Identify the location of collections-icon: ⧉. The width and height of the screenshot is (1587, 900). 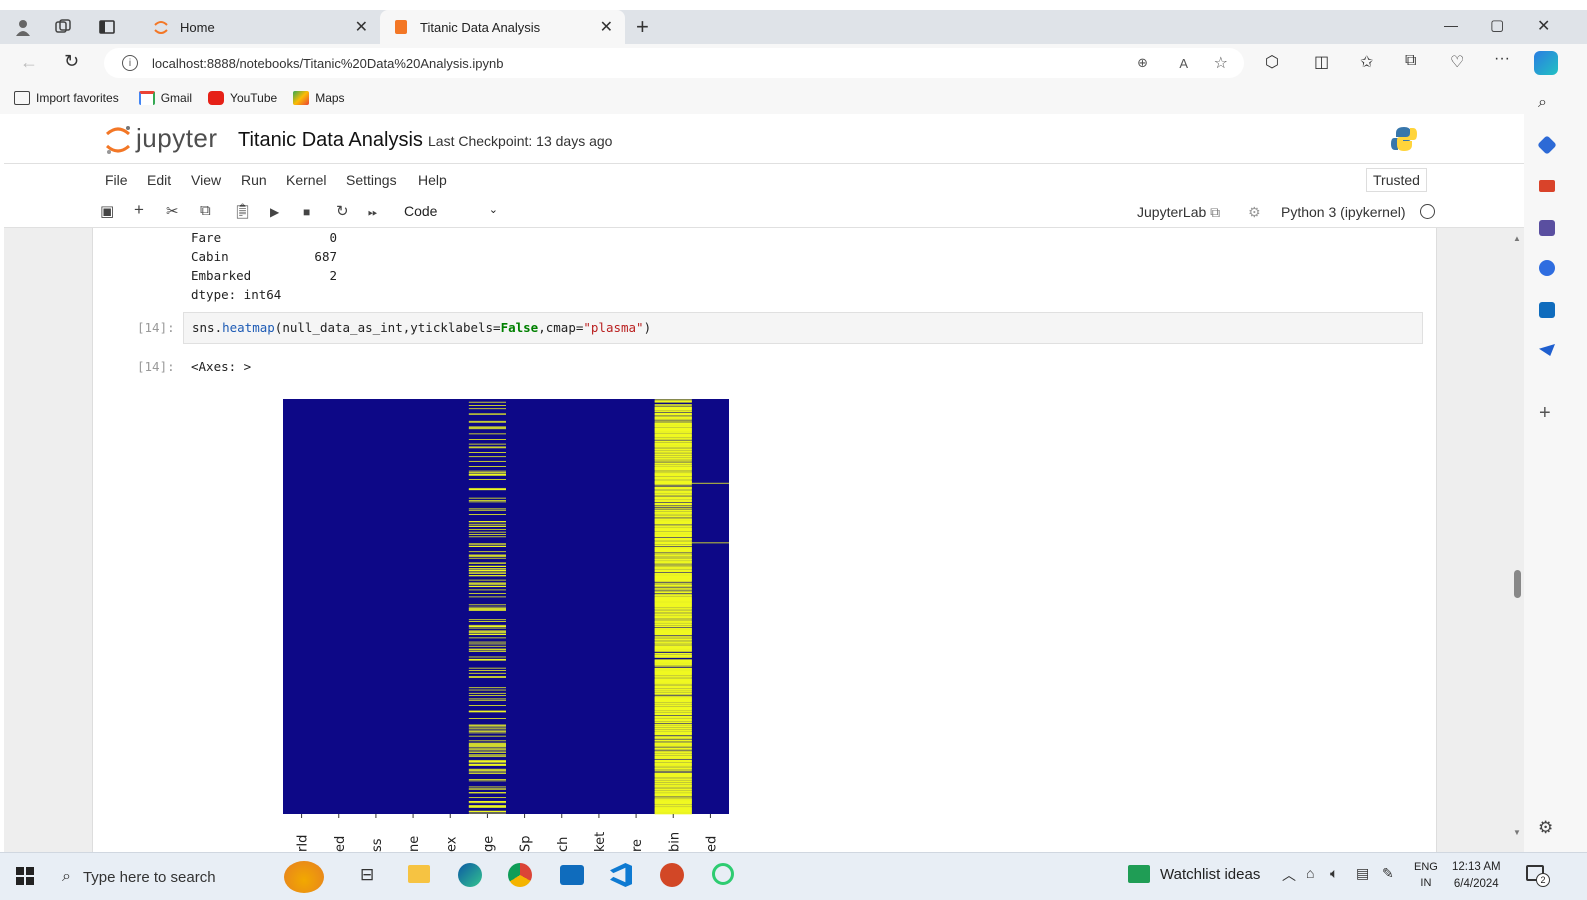
(1410, 61).